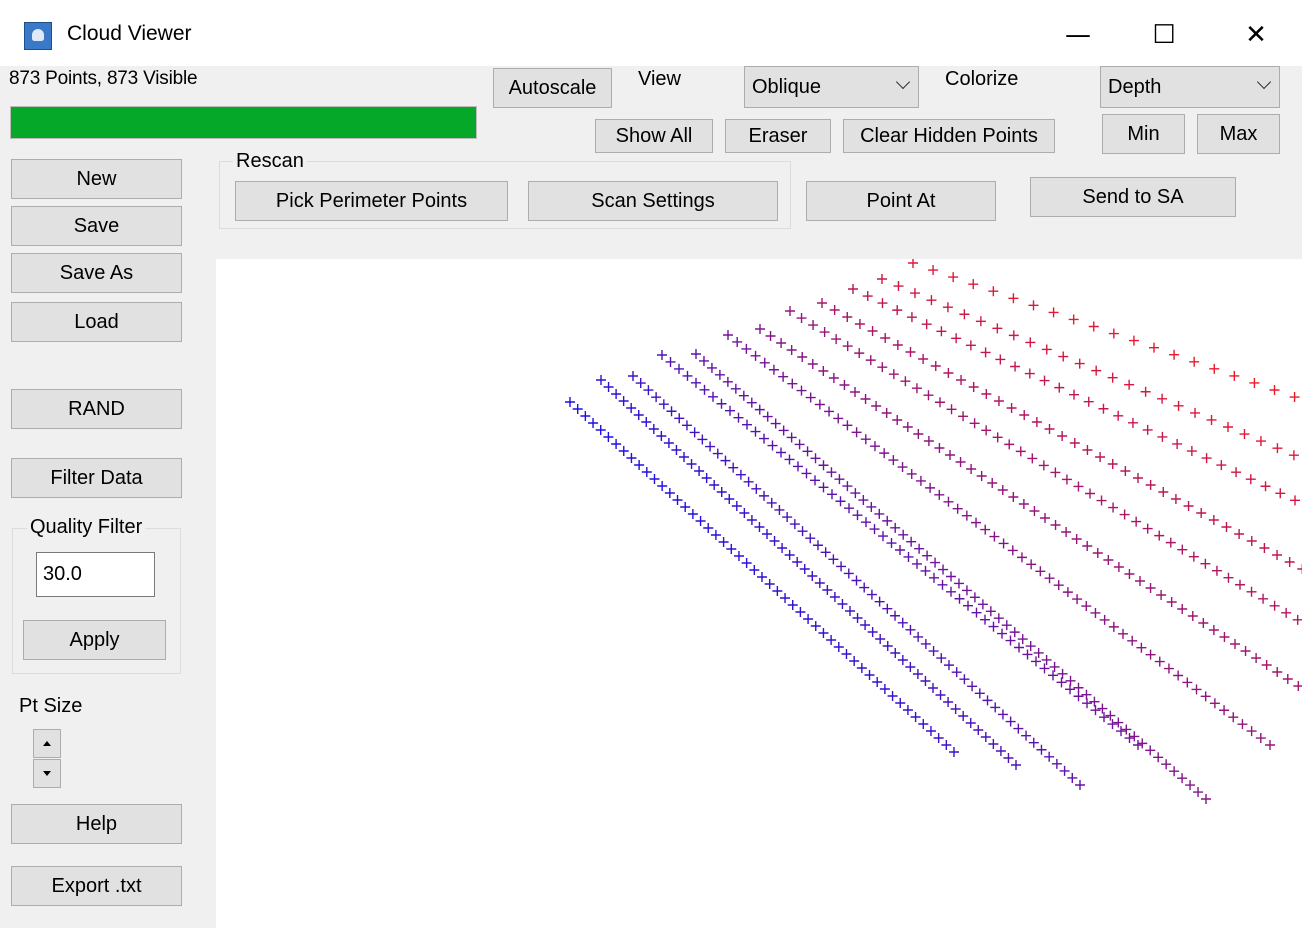 Image resolution: width=1302 pixels, height=928 pixels. What do you see at coordinates (96, 179) in the screenshot?
I see `new-button: New` at bounding box center [96, 179].